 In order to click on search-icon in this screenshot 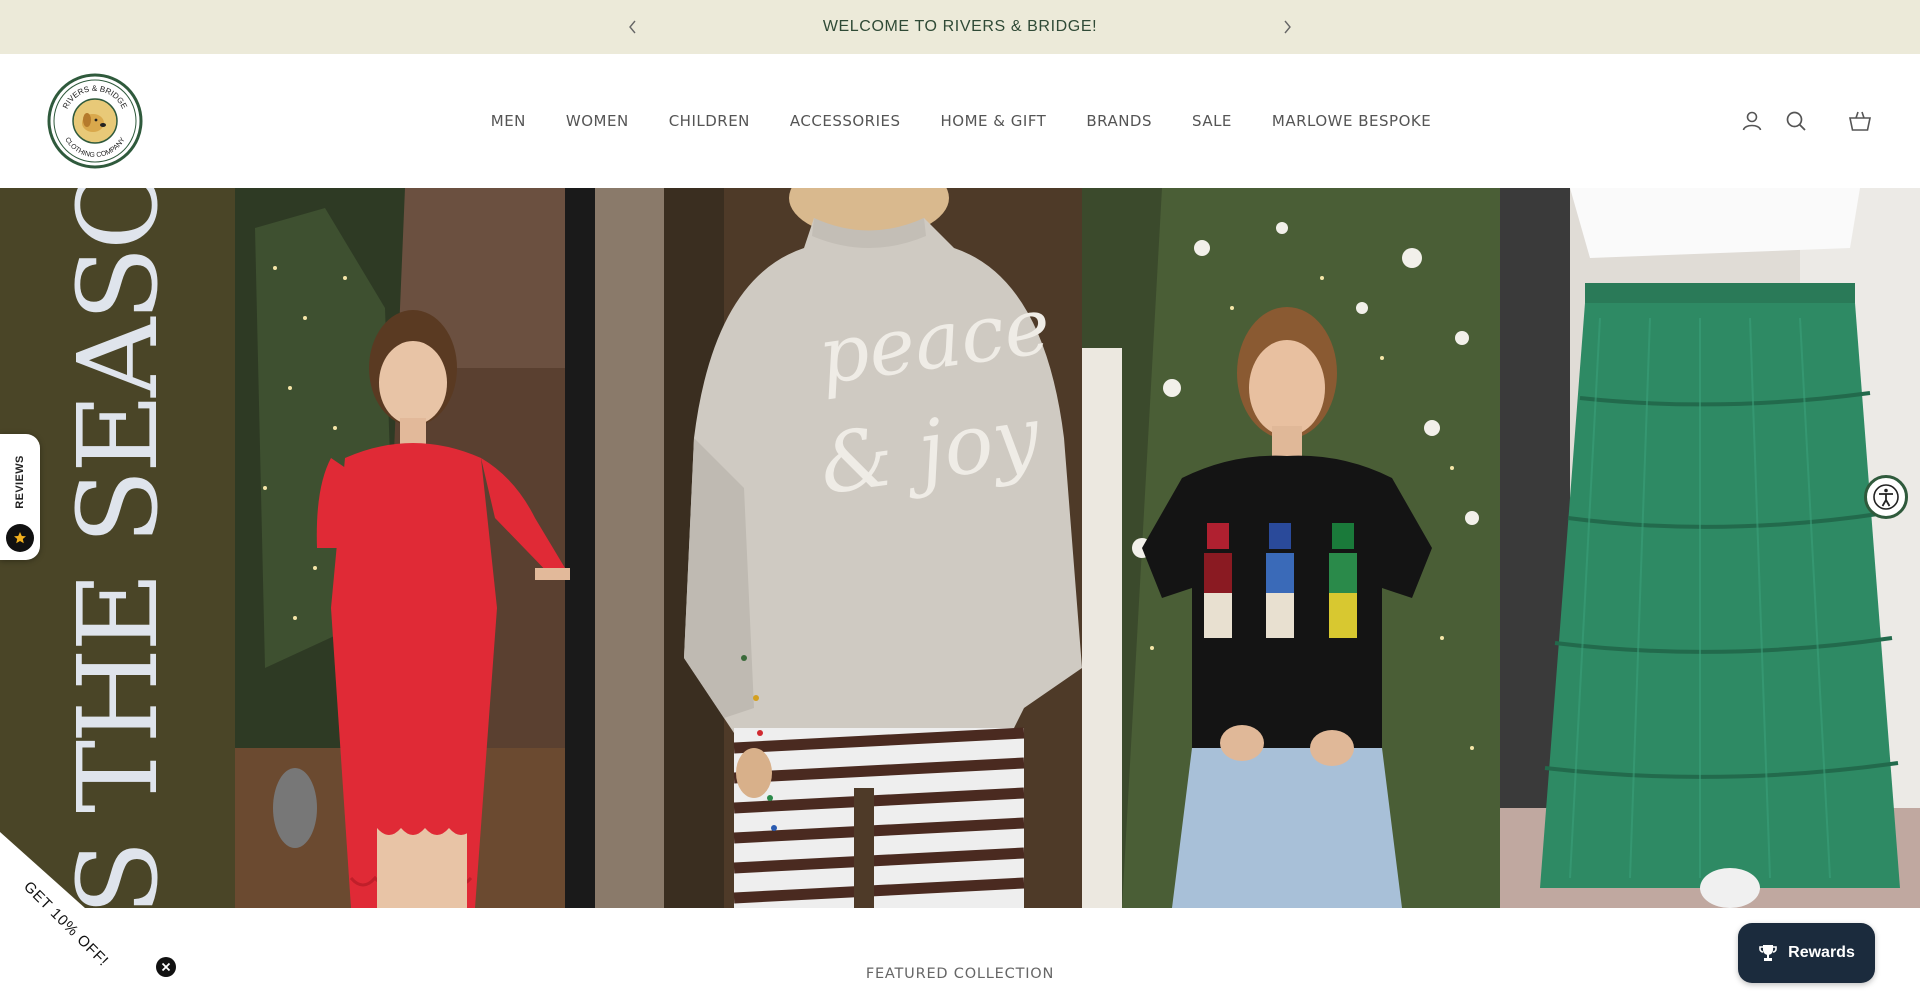, I will do `click(1796, 121)`.